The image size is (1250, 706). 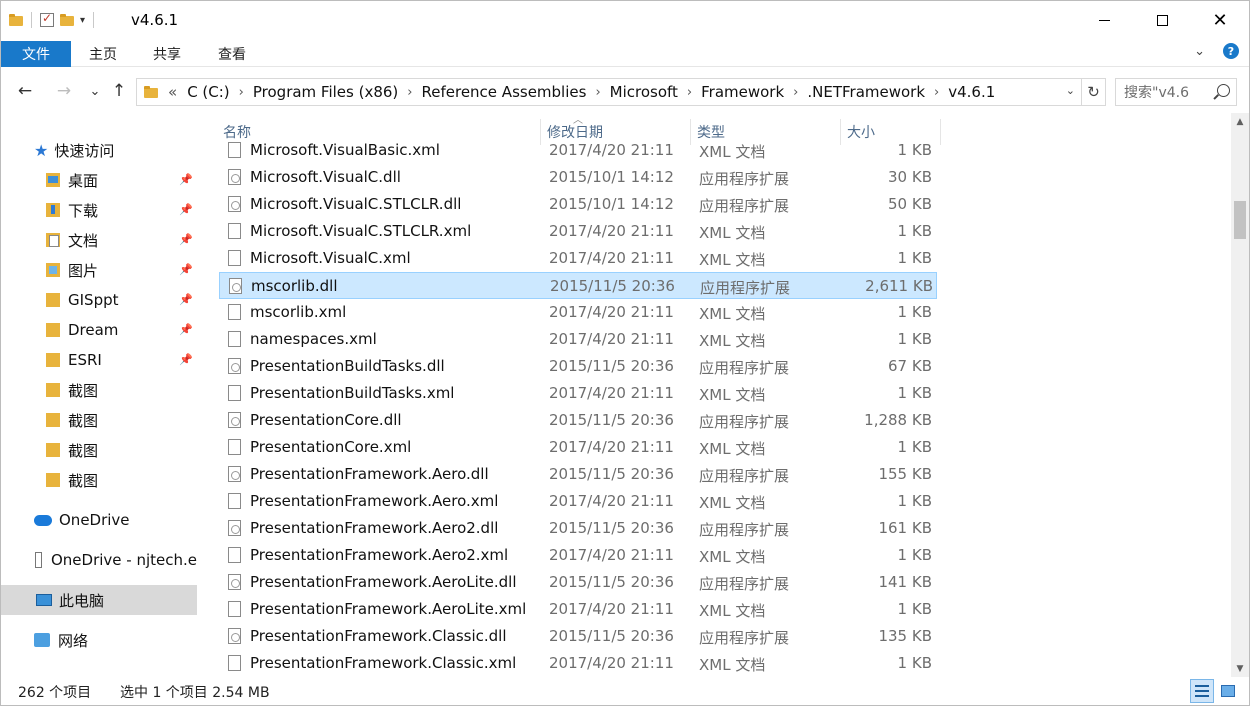 I want to click on vertical-scrollbar: ▲ ▼, so click(x=1240, y=395).